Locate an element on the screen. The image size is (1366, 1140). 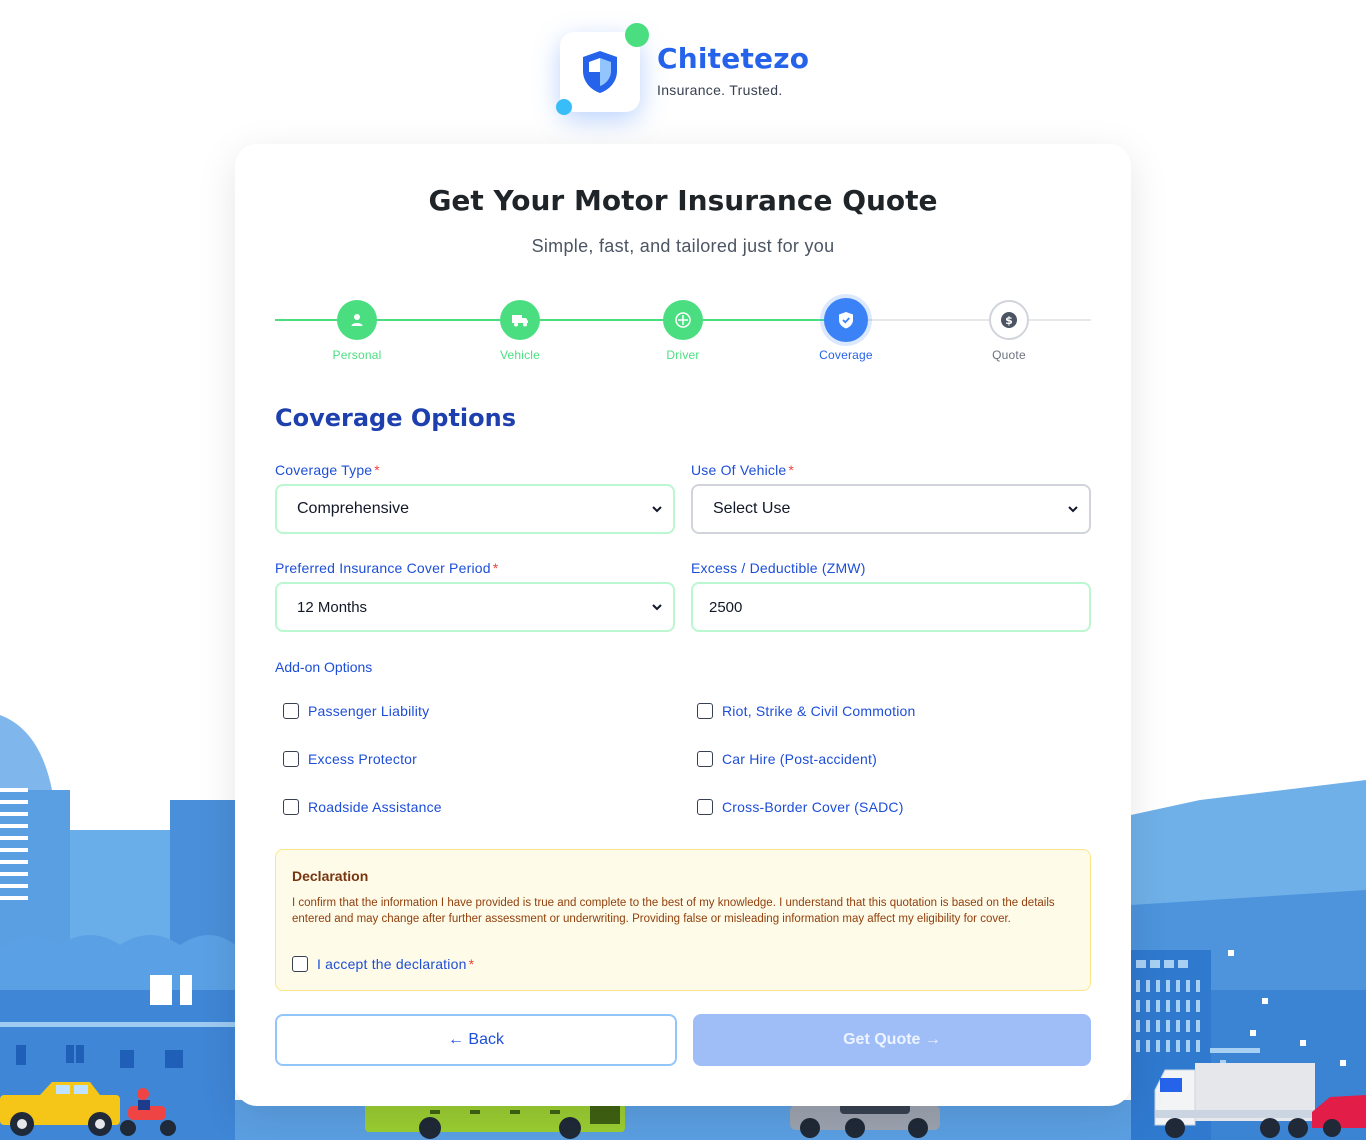
section-title: Coverage Options is located at coordinates (396, 418).